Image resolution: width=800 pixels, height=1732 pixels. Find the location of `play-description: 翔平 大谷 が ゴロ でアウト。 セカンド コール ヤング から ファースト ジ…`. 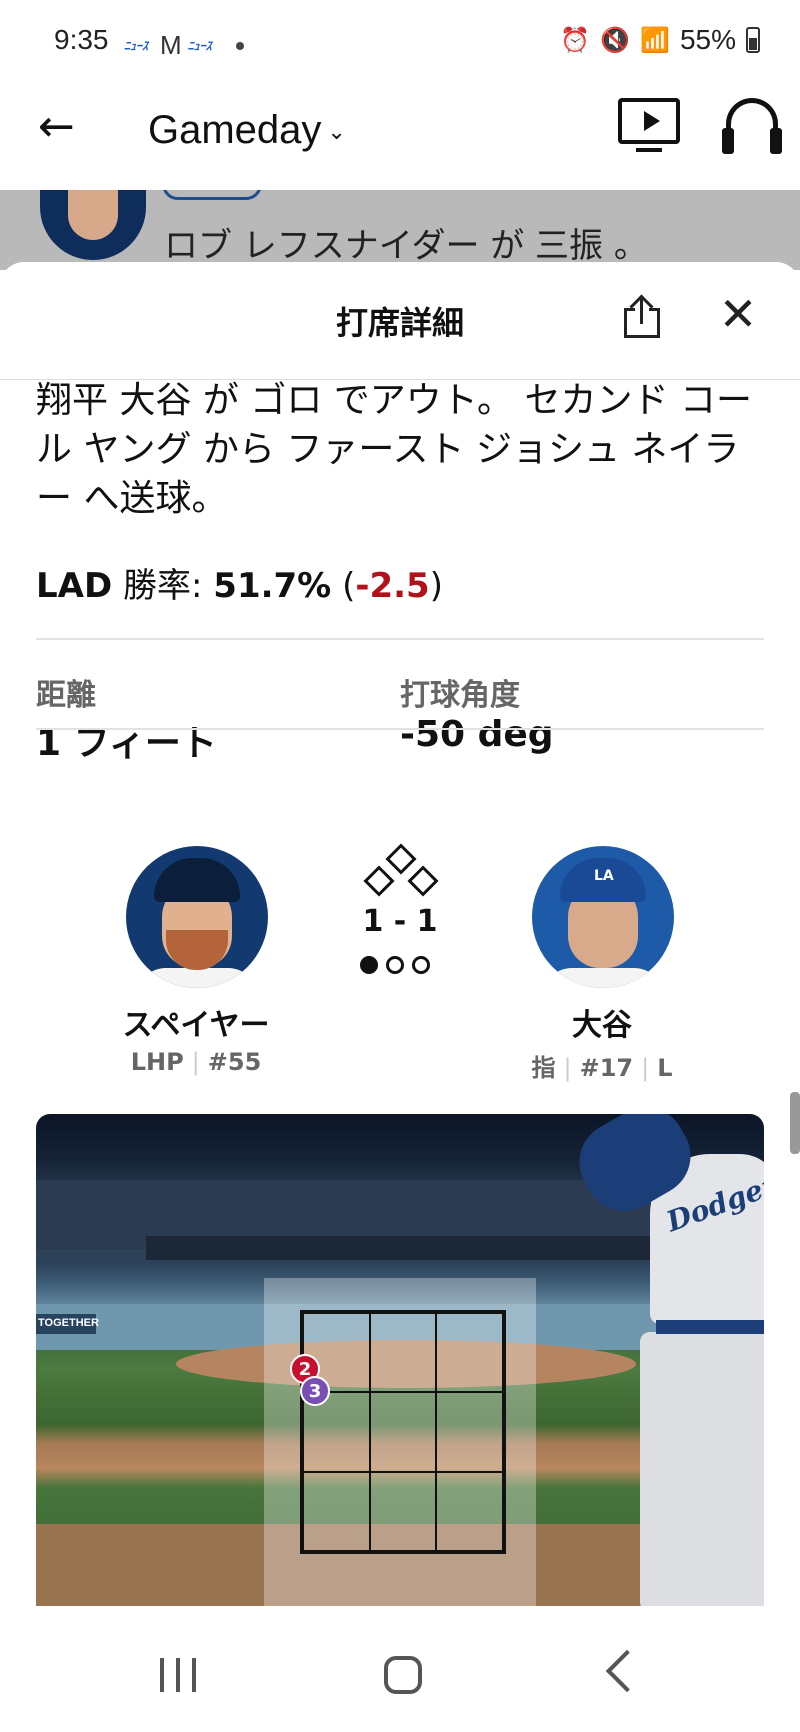

play-description: 翔平 大谷 が ゴロ でアウト。 セカンド コール ヤング から ファースト ジ… is located at coordinates (394, 449).